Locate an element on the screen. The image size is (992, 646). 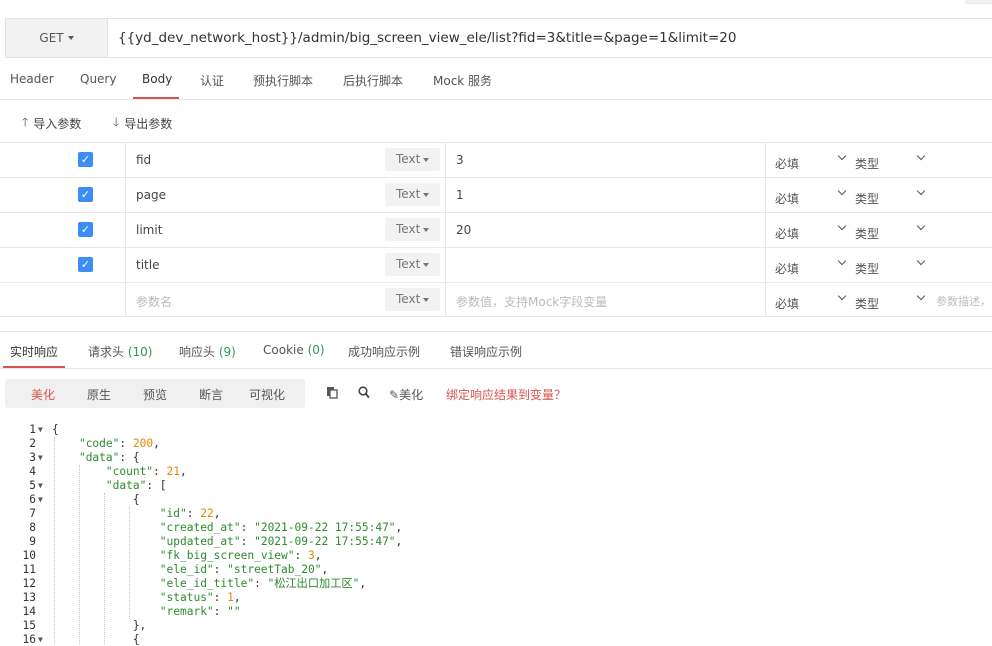
code-line: 11 "ele_id": "streetTab_20", is located at coordinates (496, 570).